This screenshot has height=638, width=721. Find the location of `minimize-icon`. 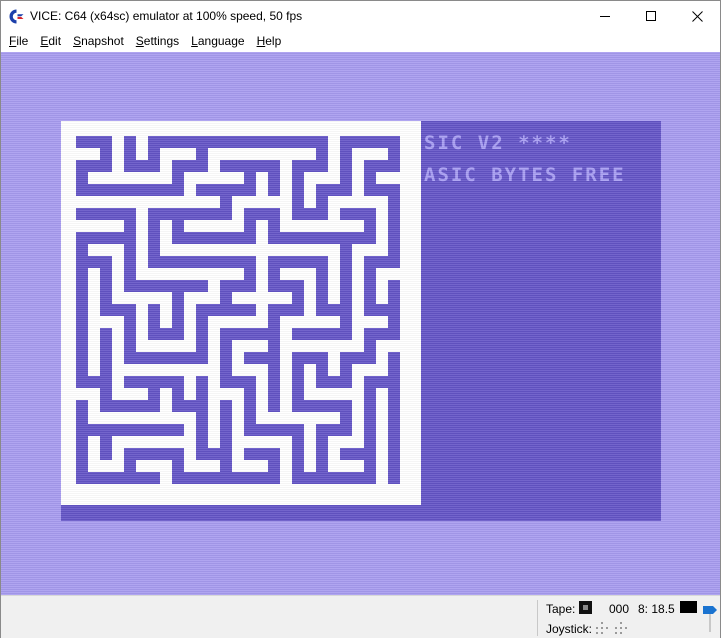

minimize-icon is located at coordinates (604, 16).